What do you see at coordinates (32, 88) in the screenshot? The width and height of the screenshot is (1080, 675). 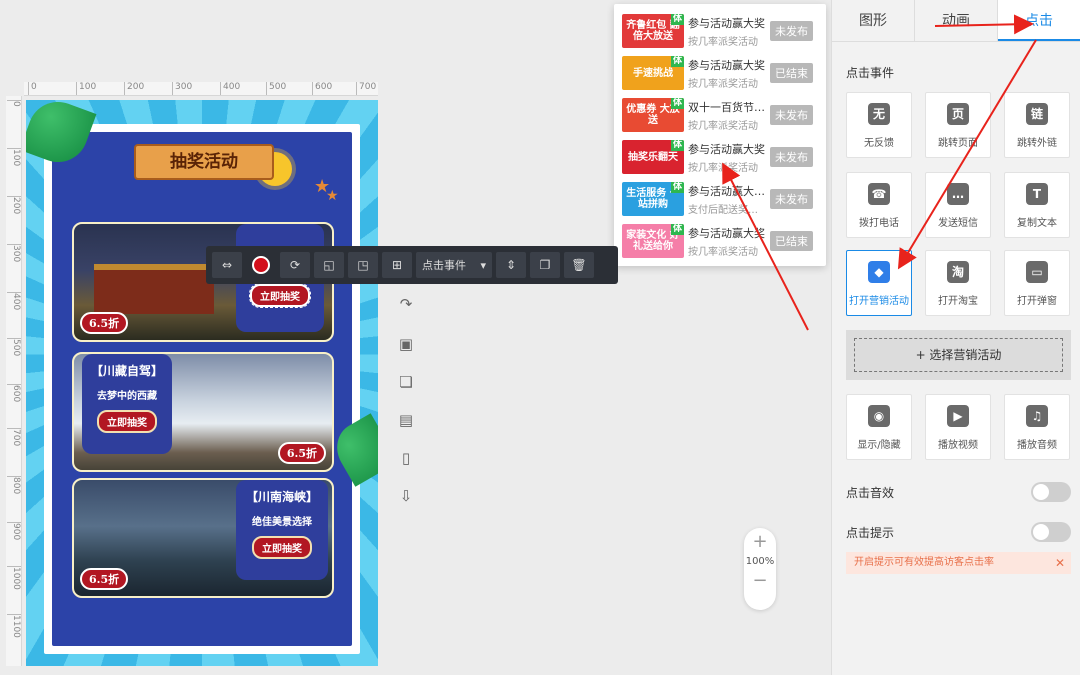 I see `ruler-tick: 0` at bounding box center [32, 88].